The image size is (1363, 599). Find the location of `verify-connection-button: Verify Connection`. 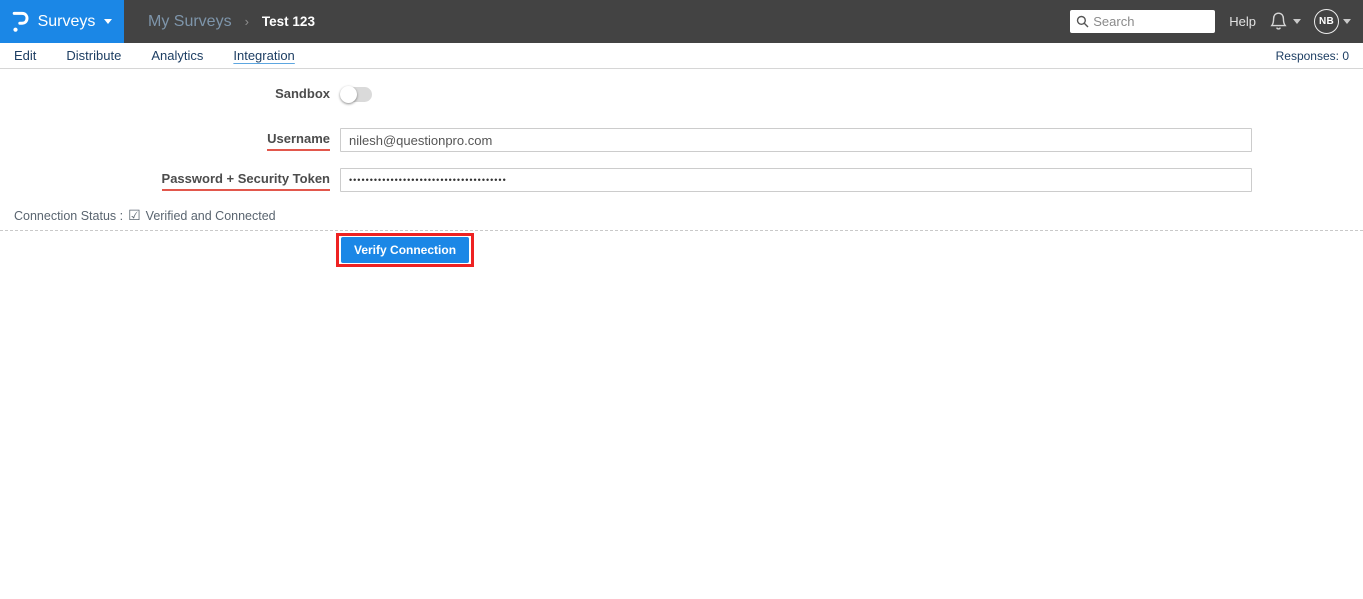

verify-connection-button: Verify Connection is located at coordinates (405, 250).